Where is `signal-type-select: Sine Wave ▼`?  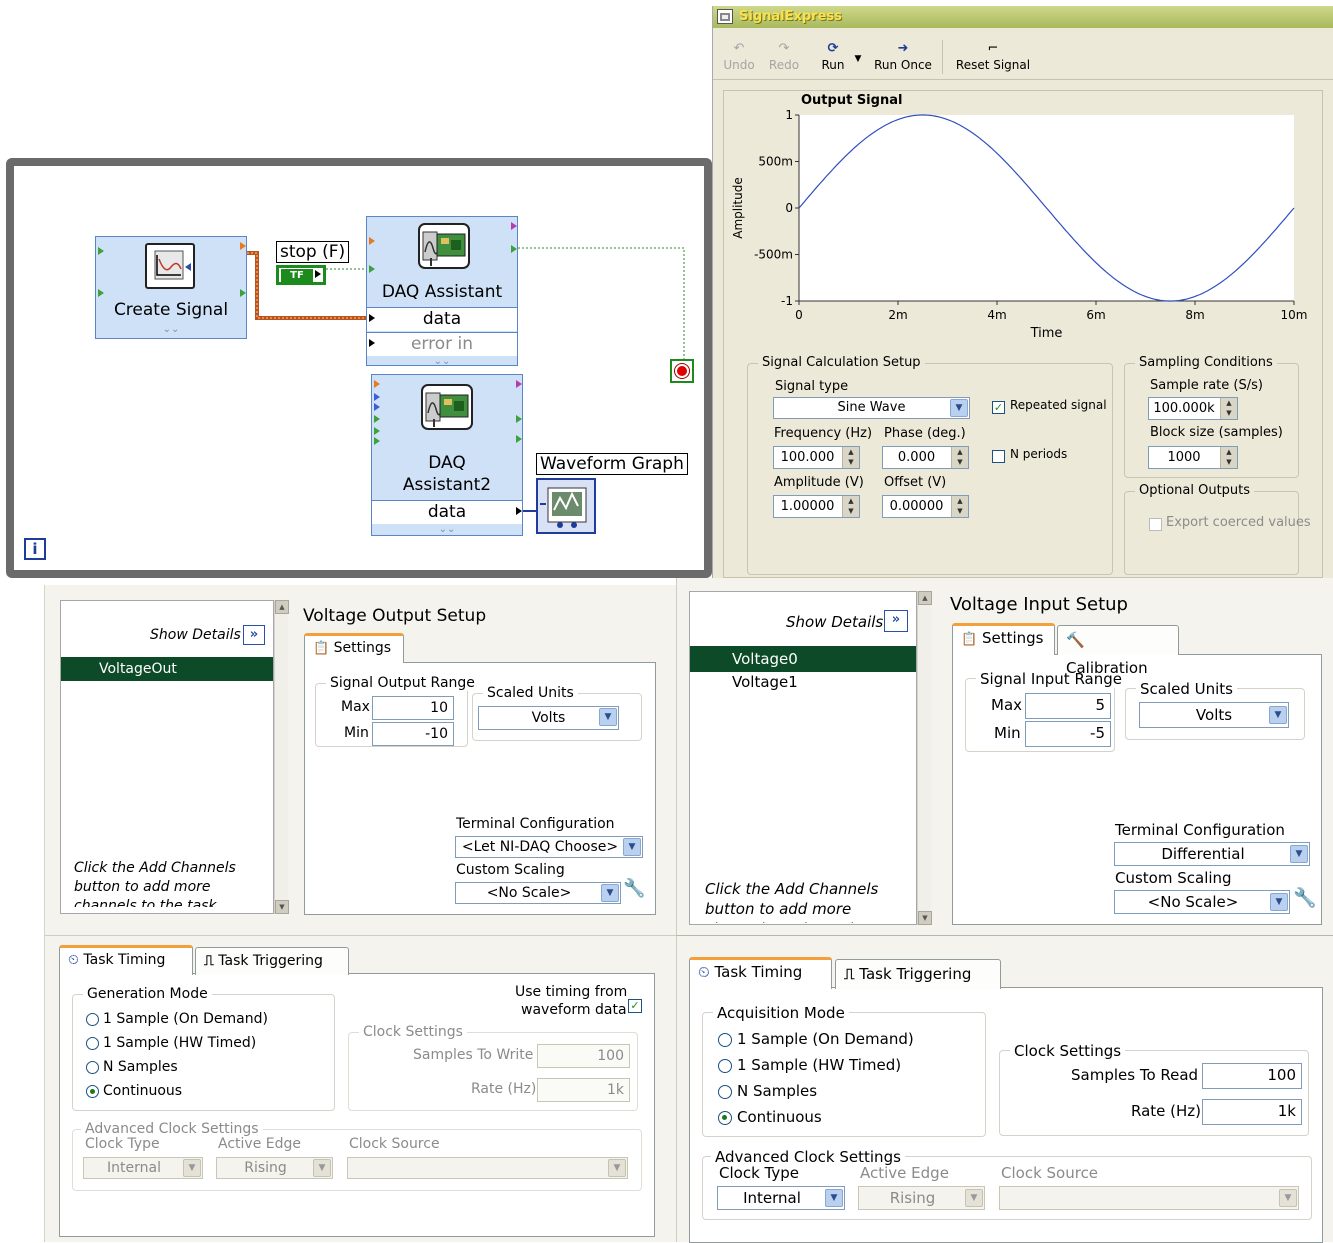 signal-type-select: Sine Wave ▼ is located at coordinates (871, 408).